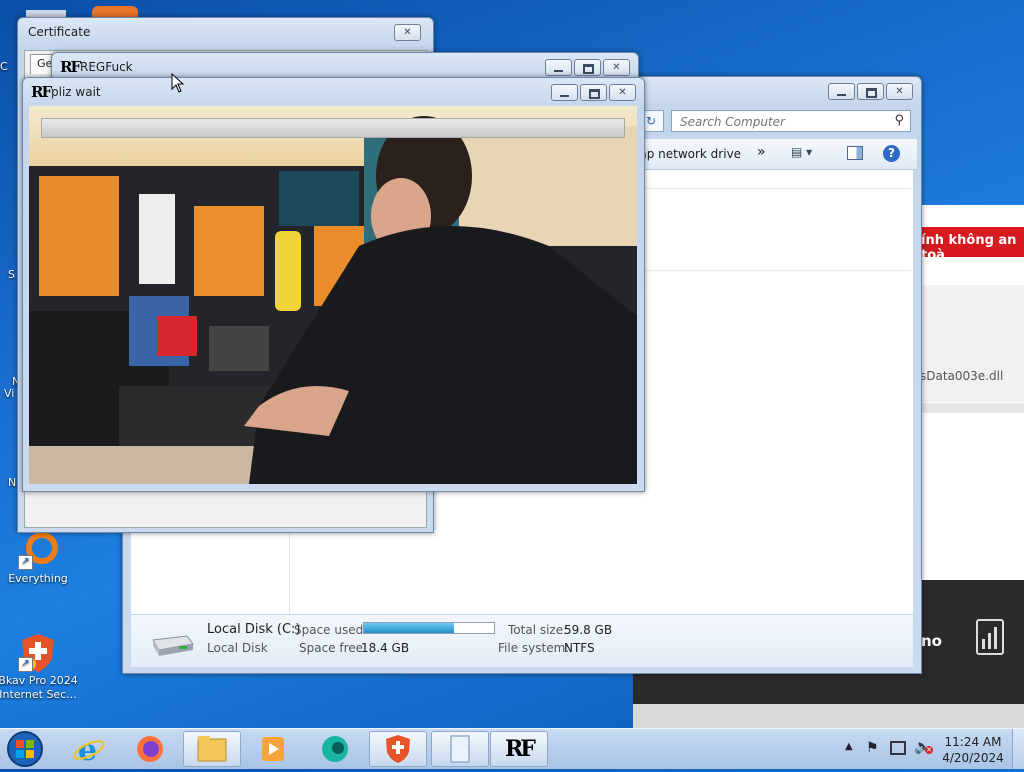 The width and height of the screenshot is (1024, 772). I want to click on total-size-label: Total size:, so click(538, 630).